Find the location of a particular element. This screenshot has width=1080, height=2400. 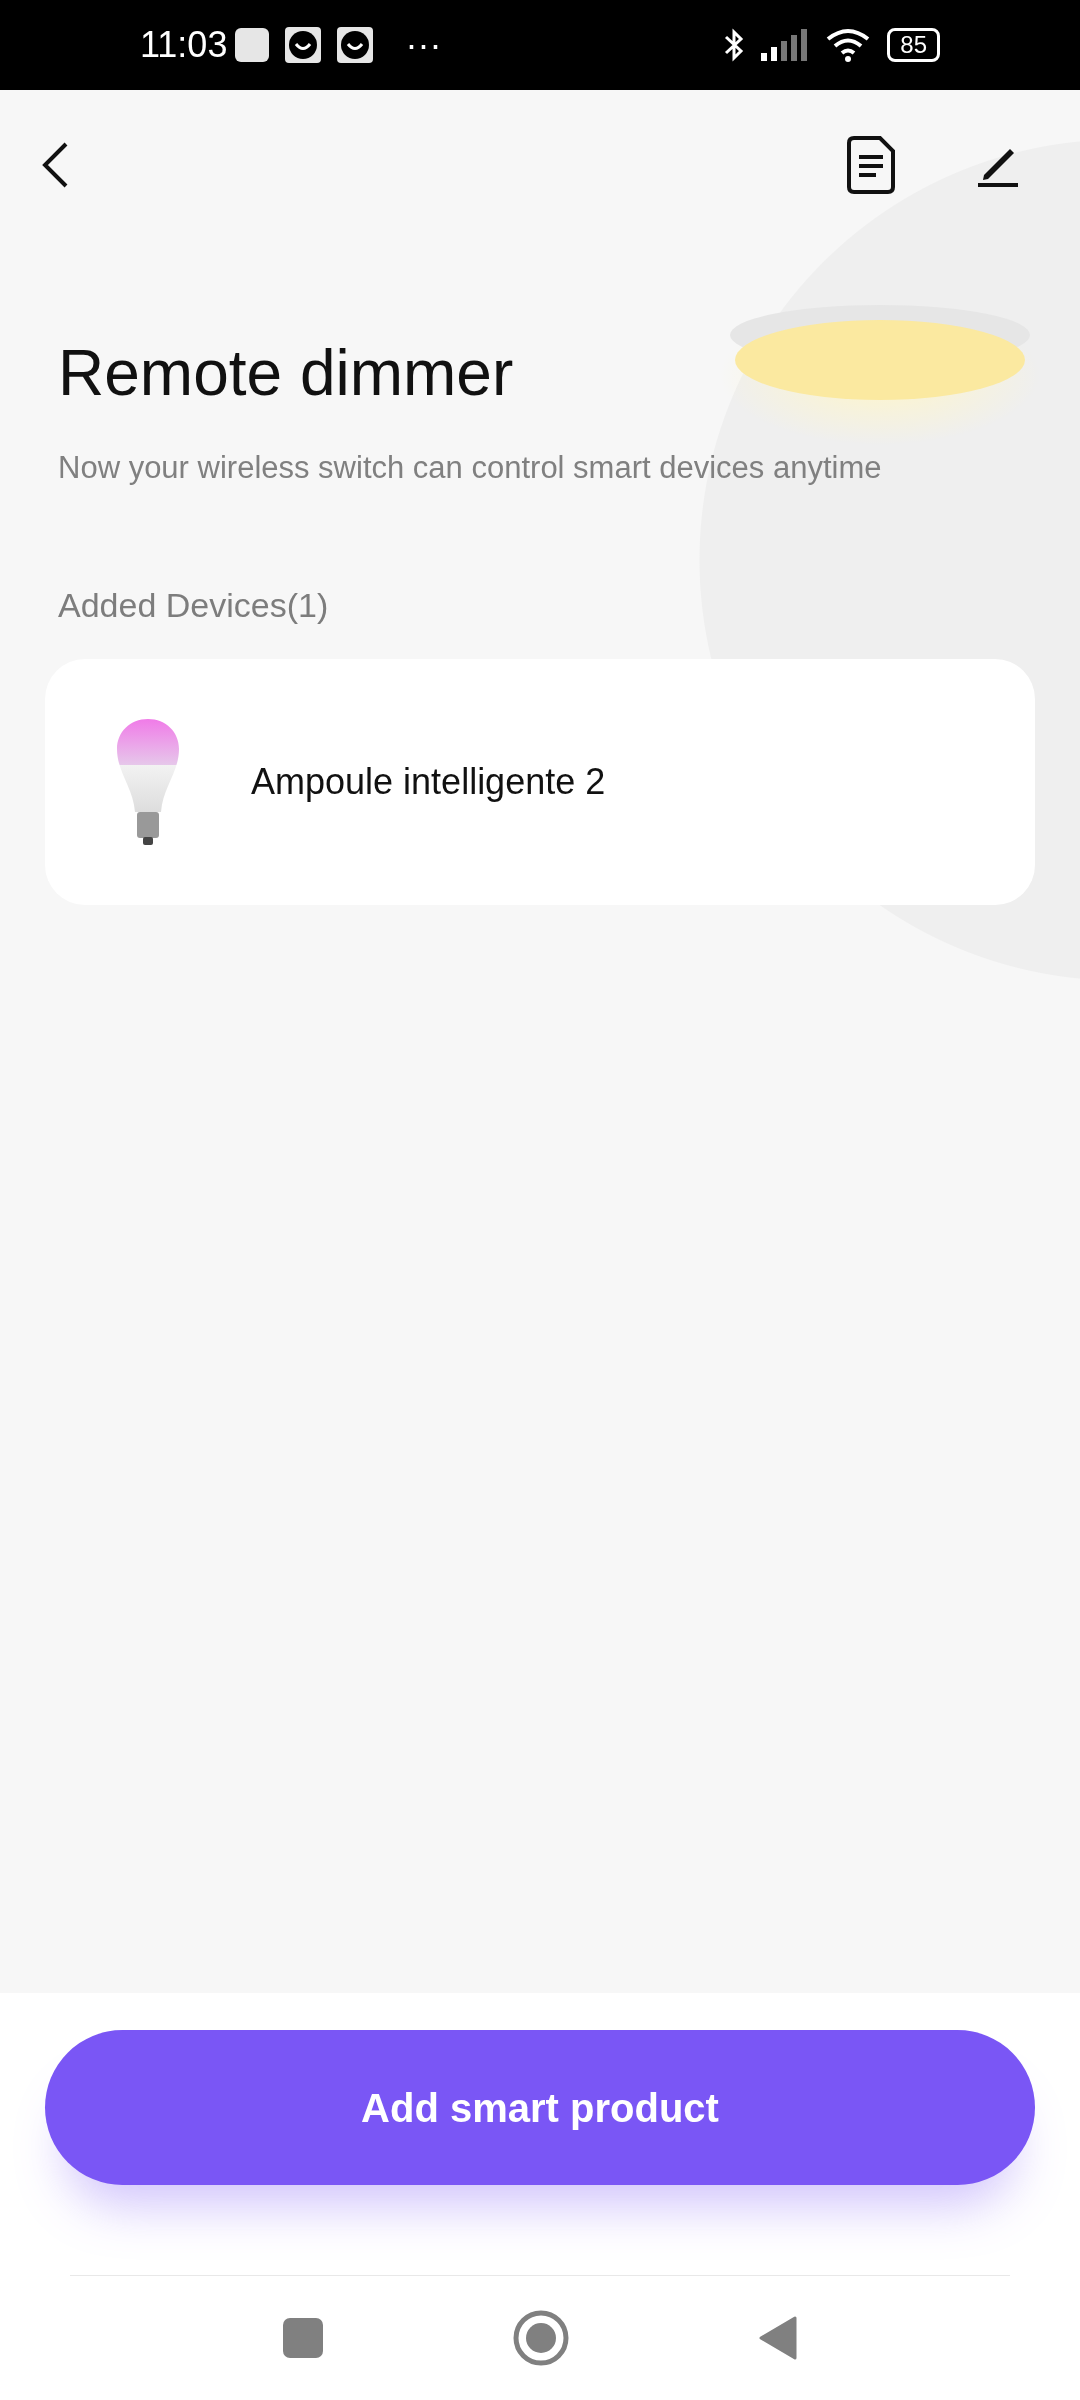

page-subtitle: Now your wireless switch can control smart devices anytime is located at coordinates (470, 468).